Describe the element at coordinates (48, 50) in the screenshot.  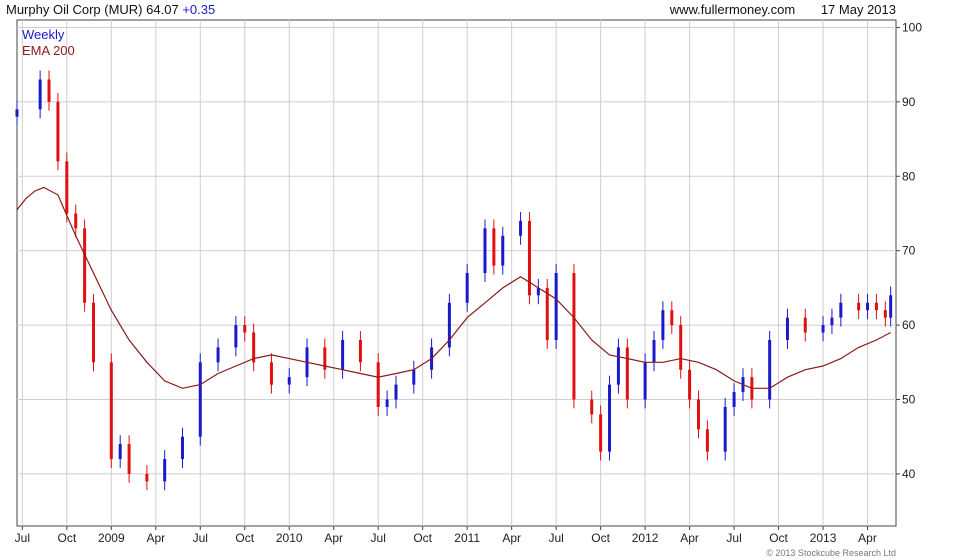
I see `legend-ema: EMA 200` at that location.